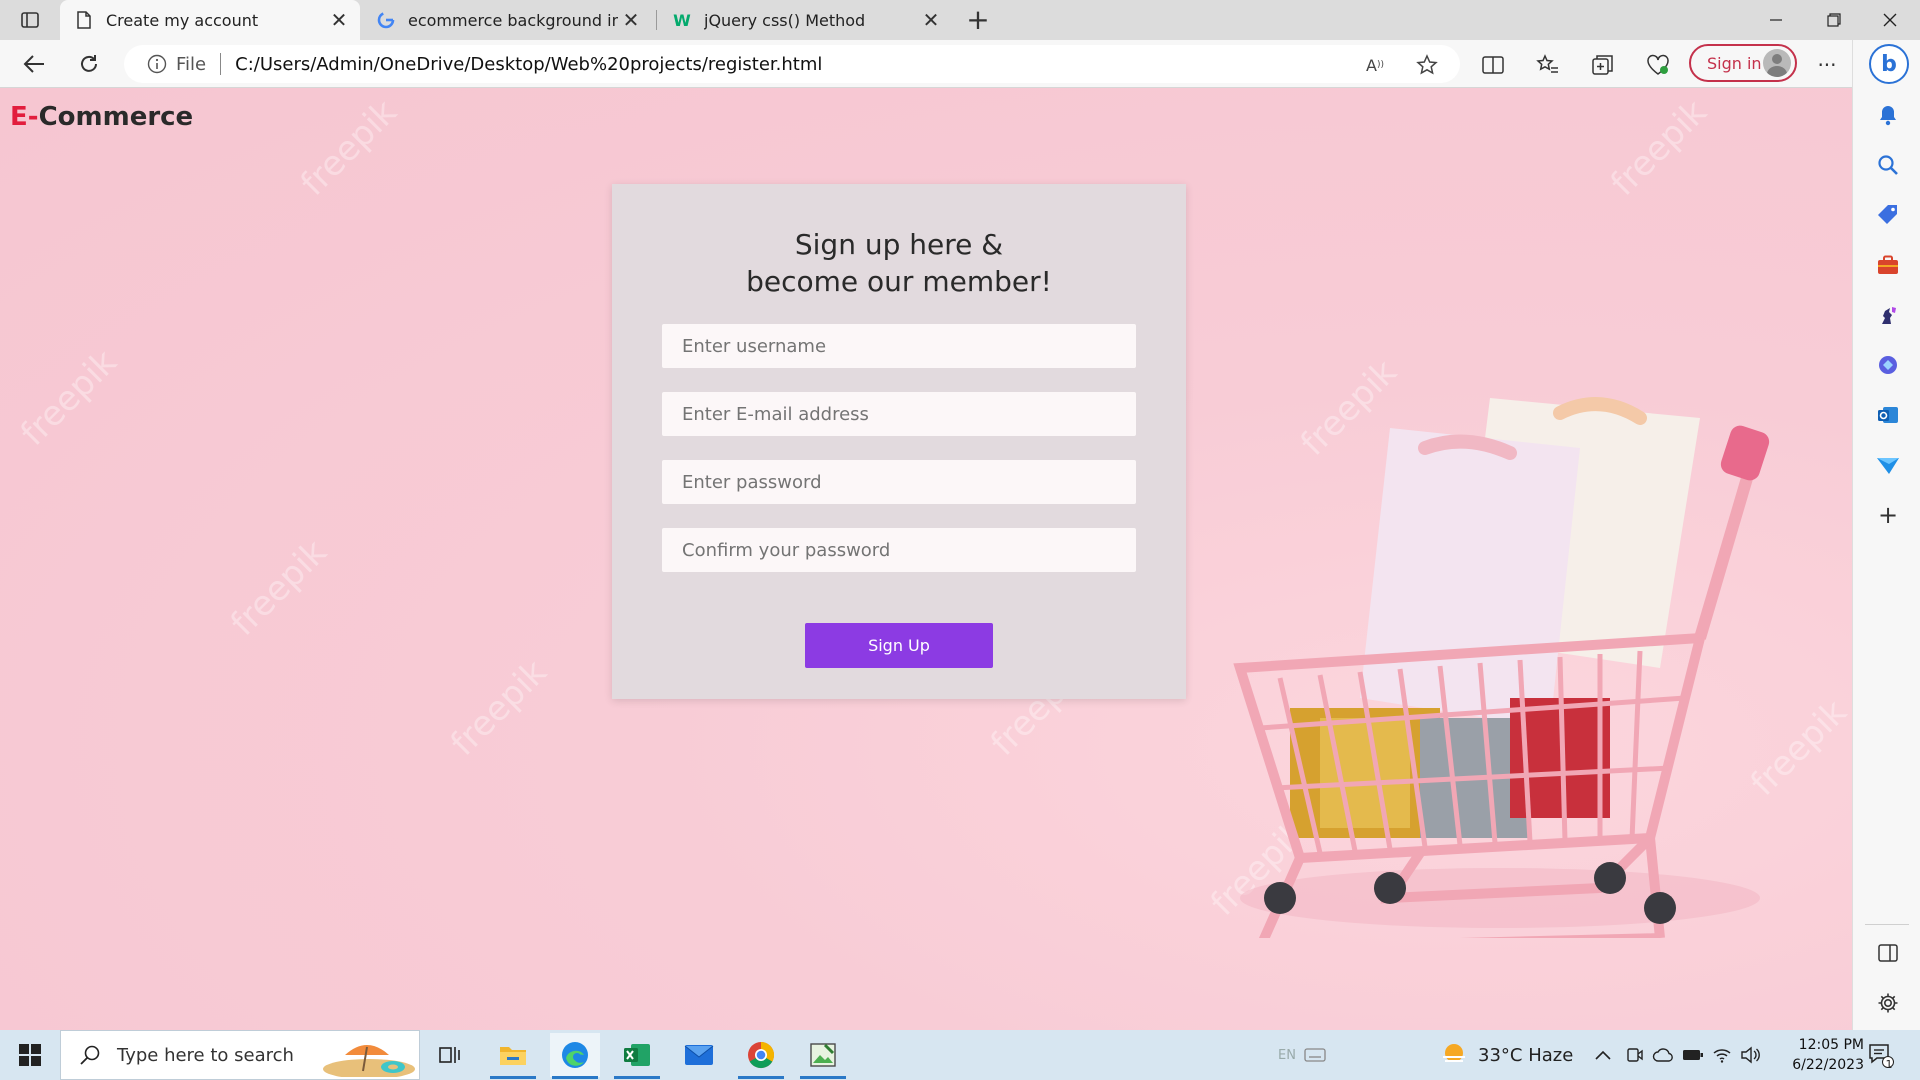 Image resolution: width=1920 pixels, height=1080 pixels. I want to click on copilot-icon, so click(1888, 365).